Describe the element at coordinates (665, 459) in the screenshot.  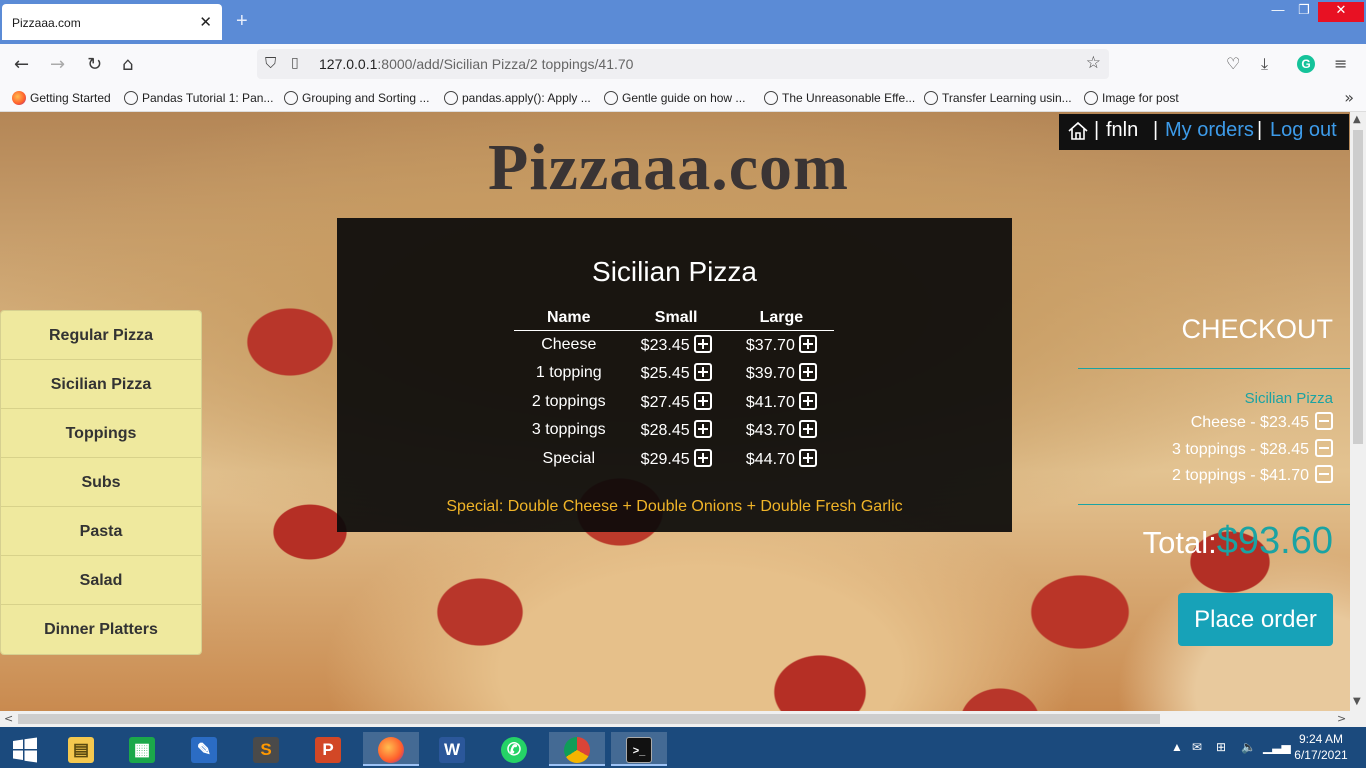
I see `small-price: $29.45` at that location.